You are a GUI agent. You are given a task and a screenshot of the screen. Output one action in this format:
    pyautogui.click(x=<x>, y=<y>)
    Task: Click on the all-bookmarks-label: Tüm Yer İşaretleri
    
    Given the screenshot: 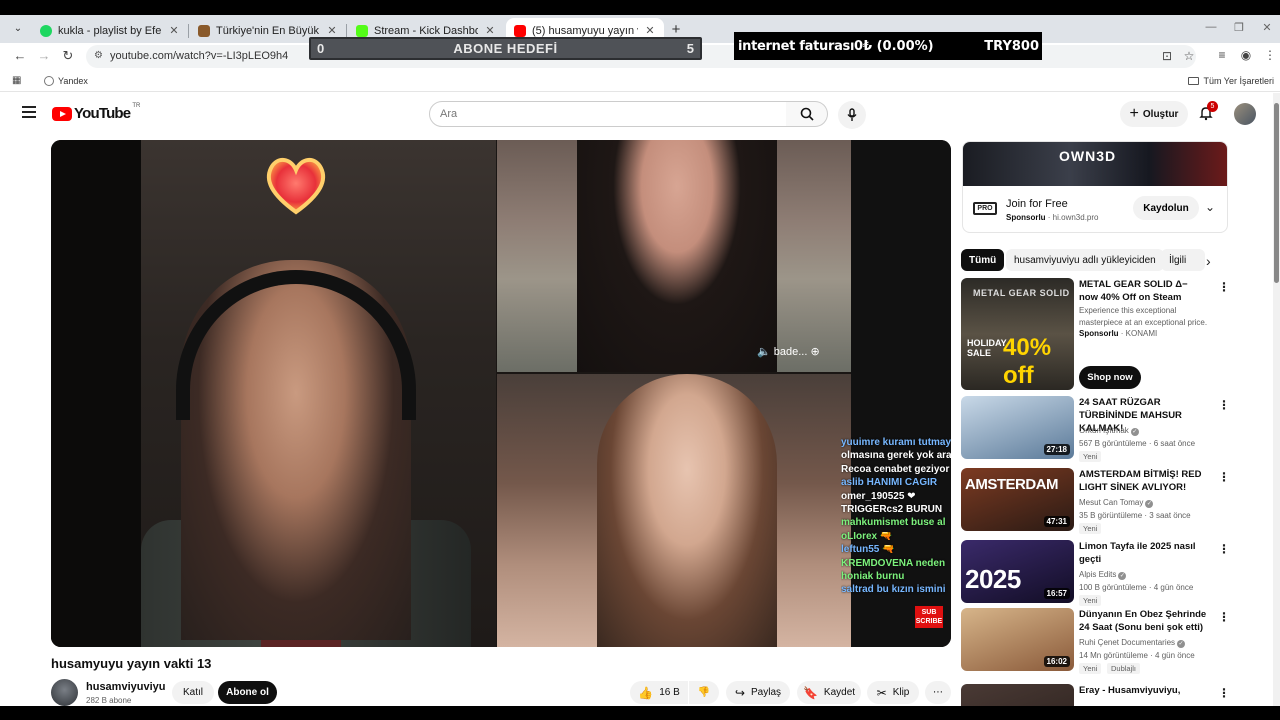 What is the action you would take?
    pyautogui.click(x=1238, y=81)
    